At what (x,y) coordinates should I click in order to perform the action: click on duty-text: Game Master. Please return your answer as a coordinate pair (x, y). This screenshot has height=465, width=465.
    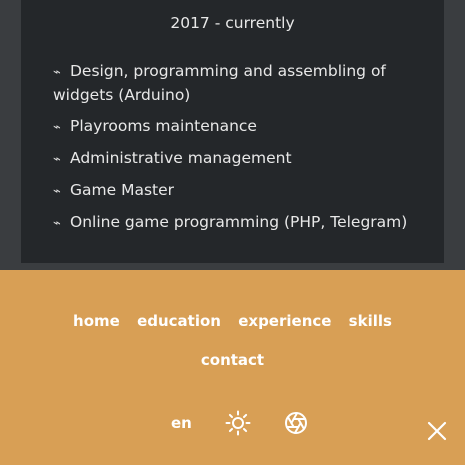
    Looking at the image, I should click on (122, 190).